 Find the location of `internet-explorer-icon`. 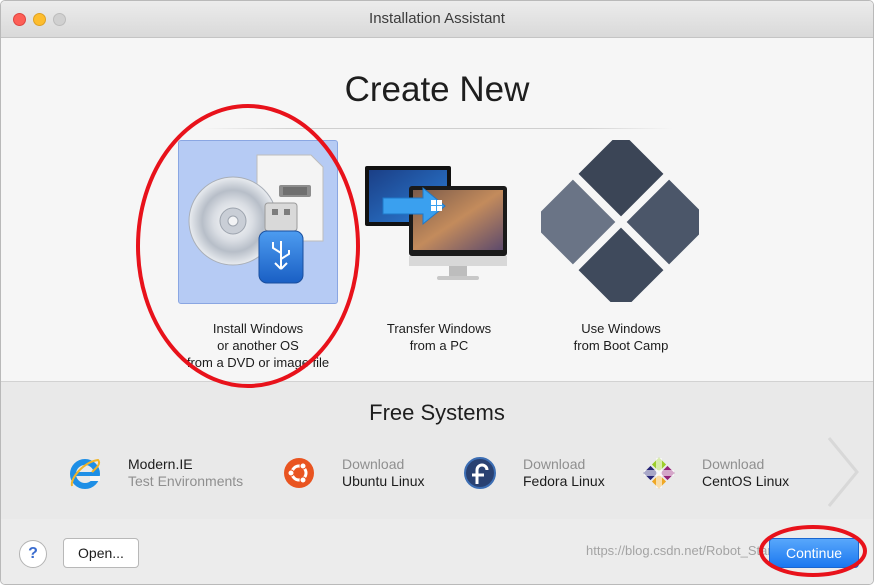

internet-explorer-icon is located at coordinates (85, 473).